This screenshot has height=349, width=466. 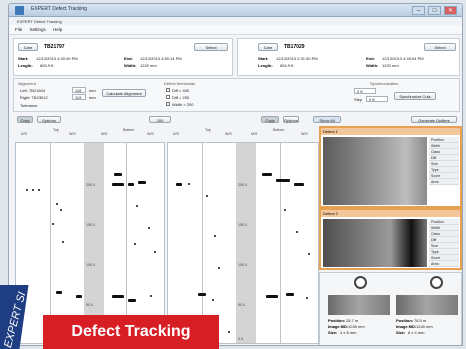 What do you see at coordinates (444, 182) in the screenshot?
I see `defect-1-field: Area` at bounding box center [444, 182].